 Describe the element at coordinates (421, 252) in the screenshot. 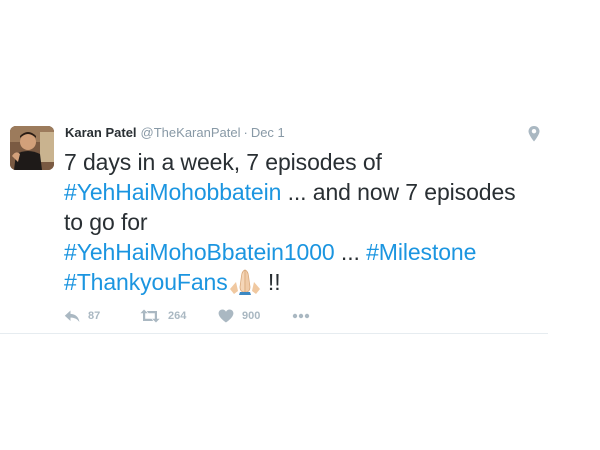

I see `hashtag-link: #Milestone` at that location.